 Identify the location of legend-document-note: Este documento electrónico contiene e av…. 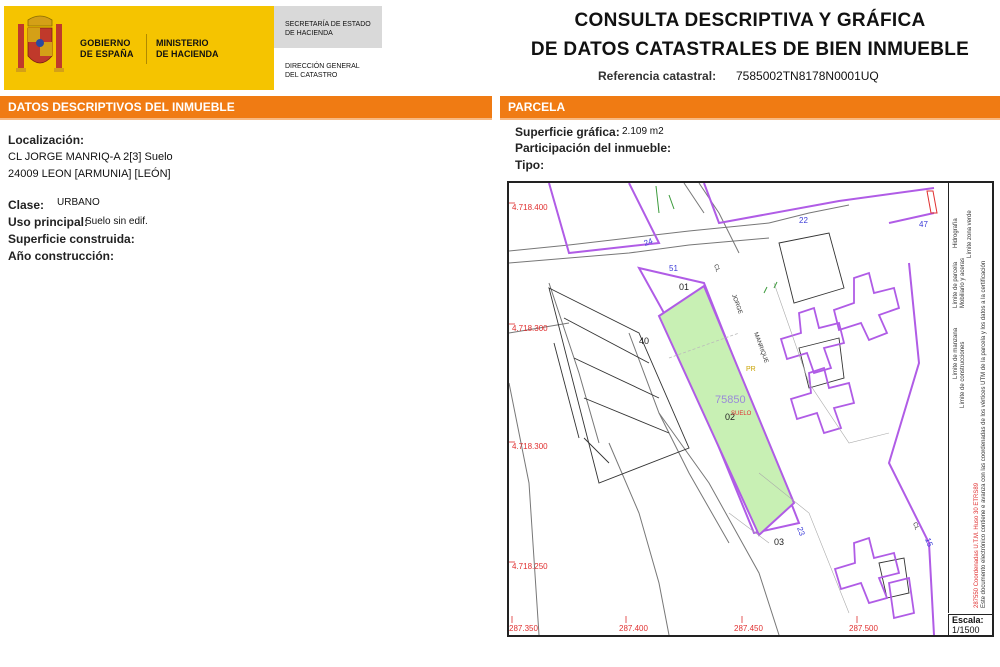
(984, 434).